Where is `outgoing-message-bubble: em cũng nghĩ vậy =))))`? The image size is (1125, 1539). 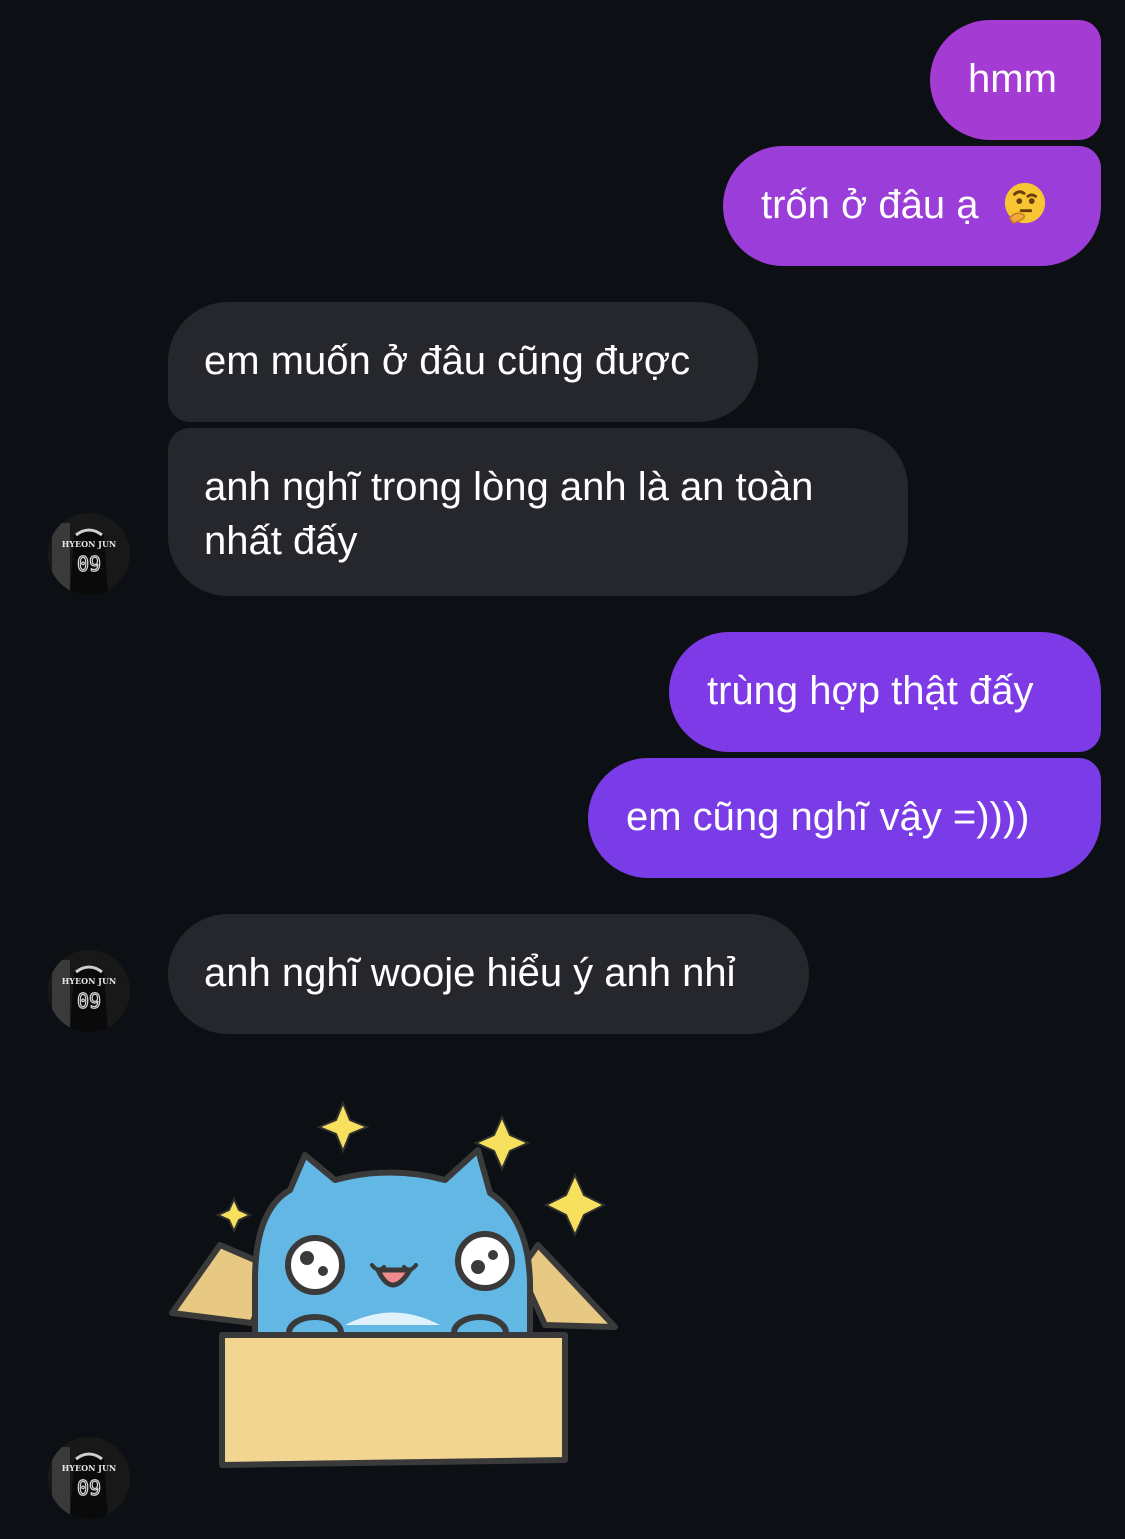
outgoing-message-bubble: em cũng nghĩ vậy =)))) is located at coordinates (844, 818).